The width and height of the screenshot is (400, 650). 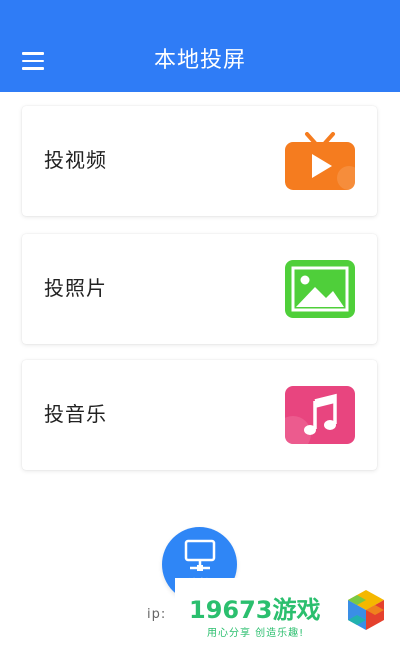 What do you see at coordinates (157, 614) in the screenshot?
I see `ip-address-text: ip:` at bounding box center [157, 614].